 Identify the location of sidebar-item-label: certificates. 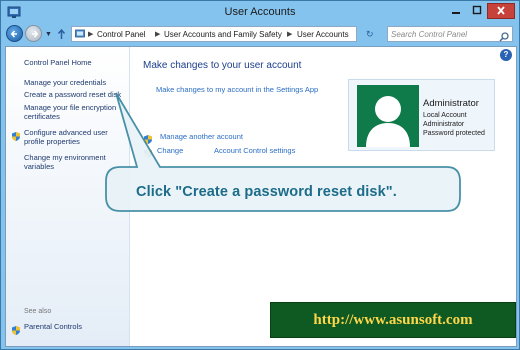
(42, 116).